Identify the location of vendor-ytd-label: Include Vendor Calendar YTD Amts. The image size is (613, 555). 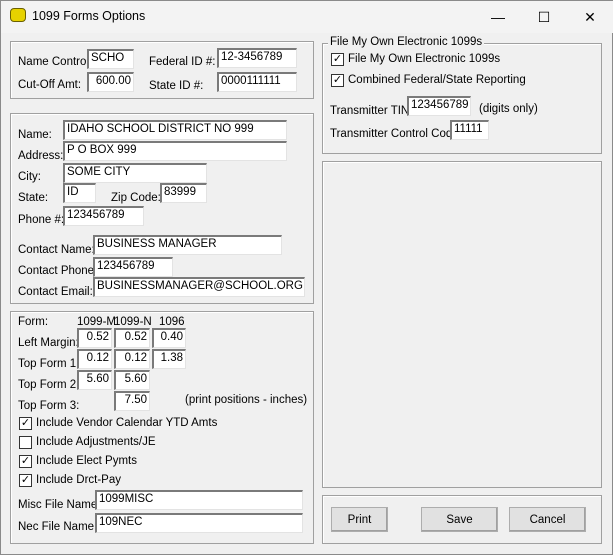
(127, 423).